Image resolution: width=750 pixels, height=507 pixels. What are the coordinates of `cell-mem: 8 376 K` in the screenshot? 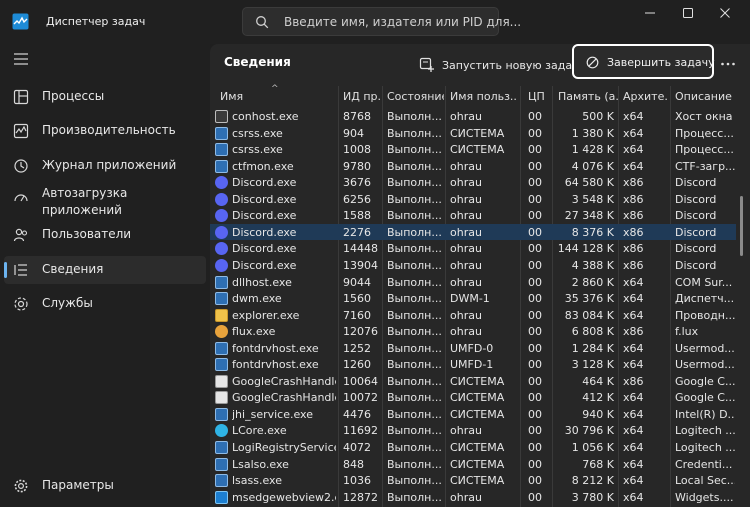 It's located at (592, 232).